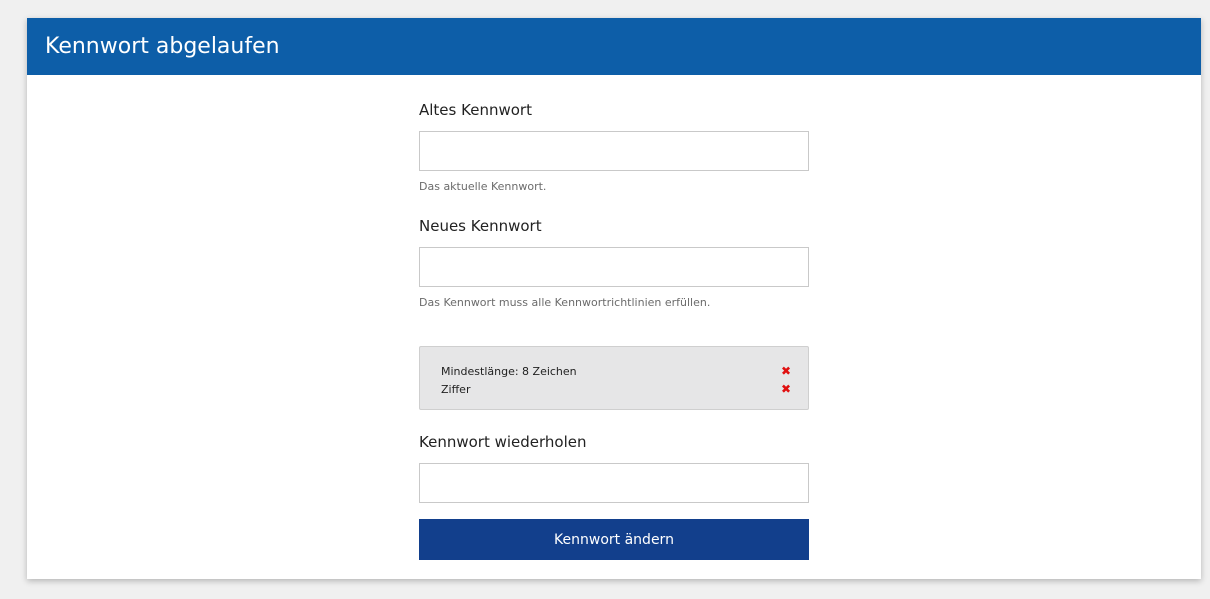  I want to click on old-password-label: Altes Kennwort, so click(475, 110).